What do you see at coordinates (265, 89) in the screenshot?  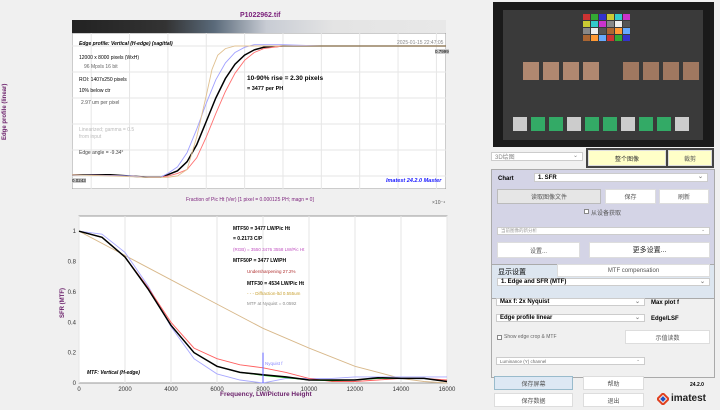 I see `per-ph-text: = 3477 per PH` at bounding box center [265, 89].